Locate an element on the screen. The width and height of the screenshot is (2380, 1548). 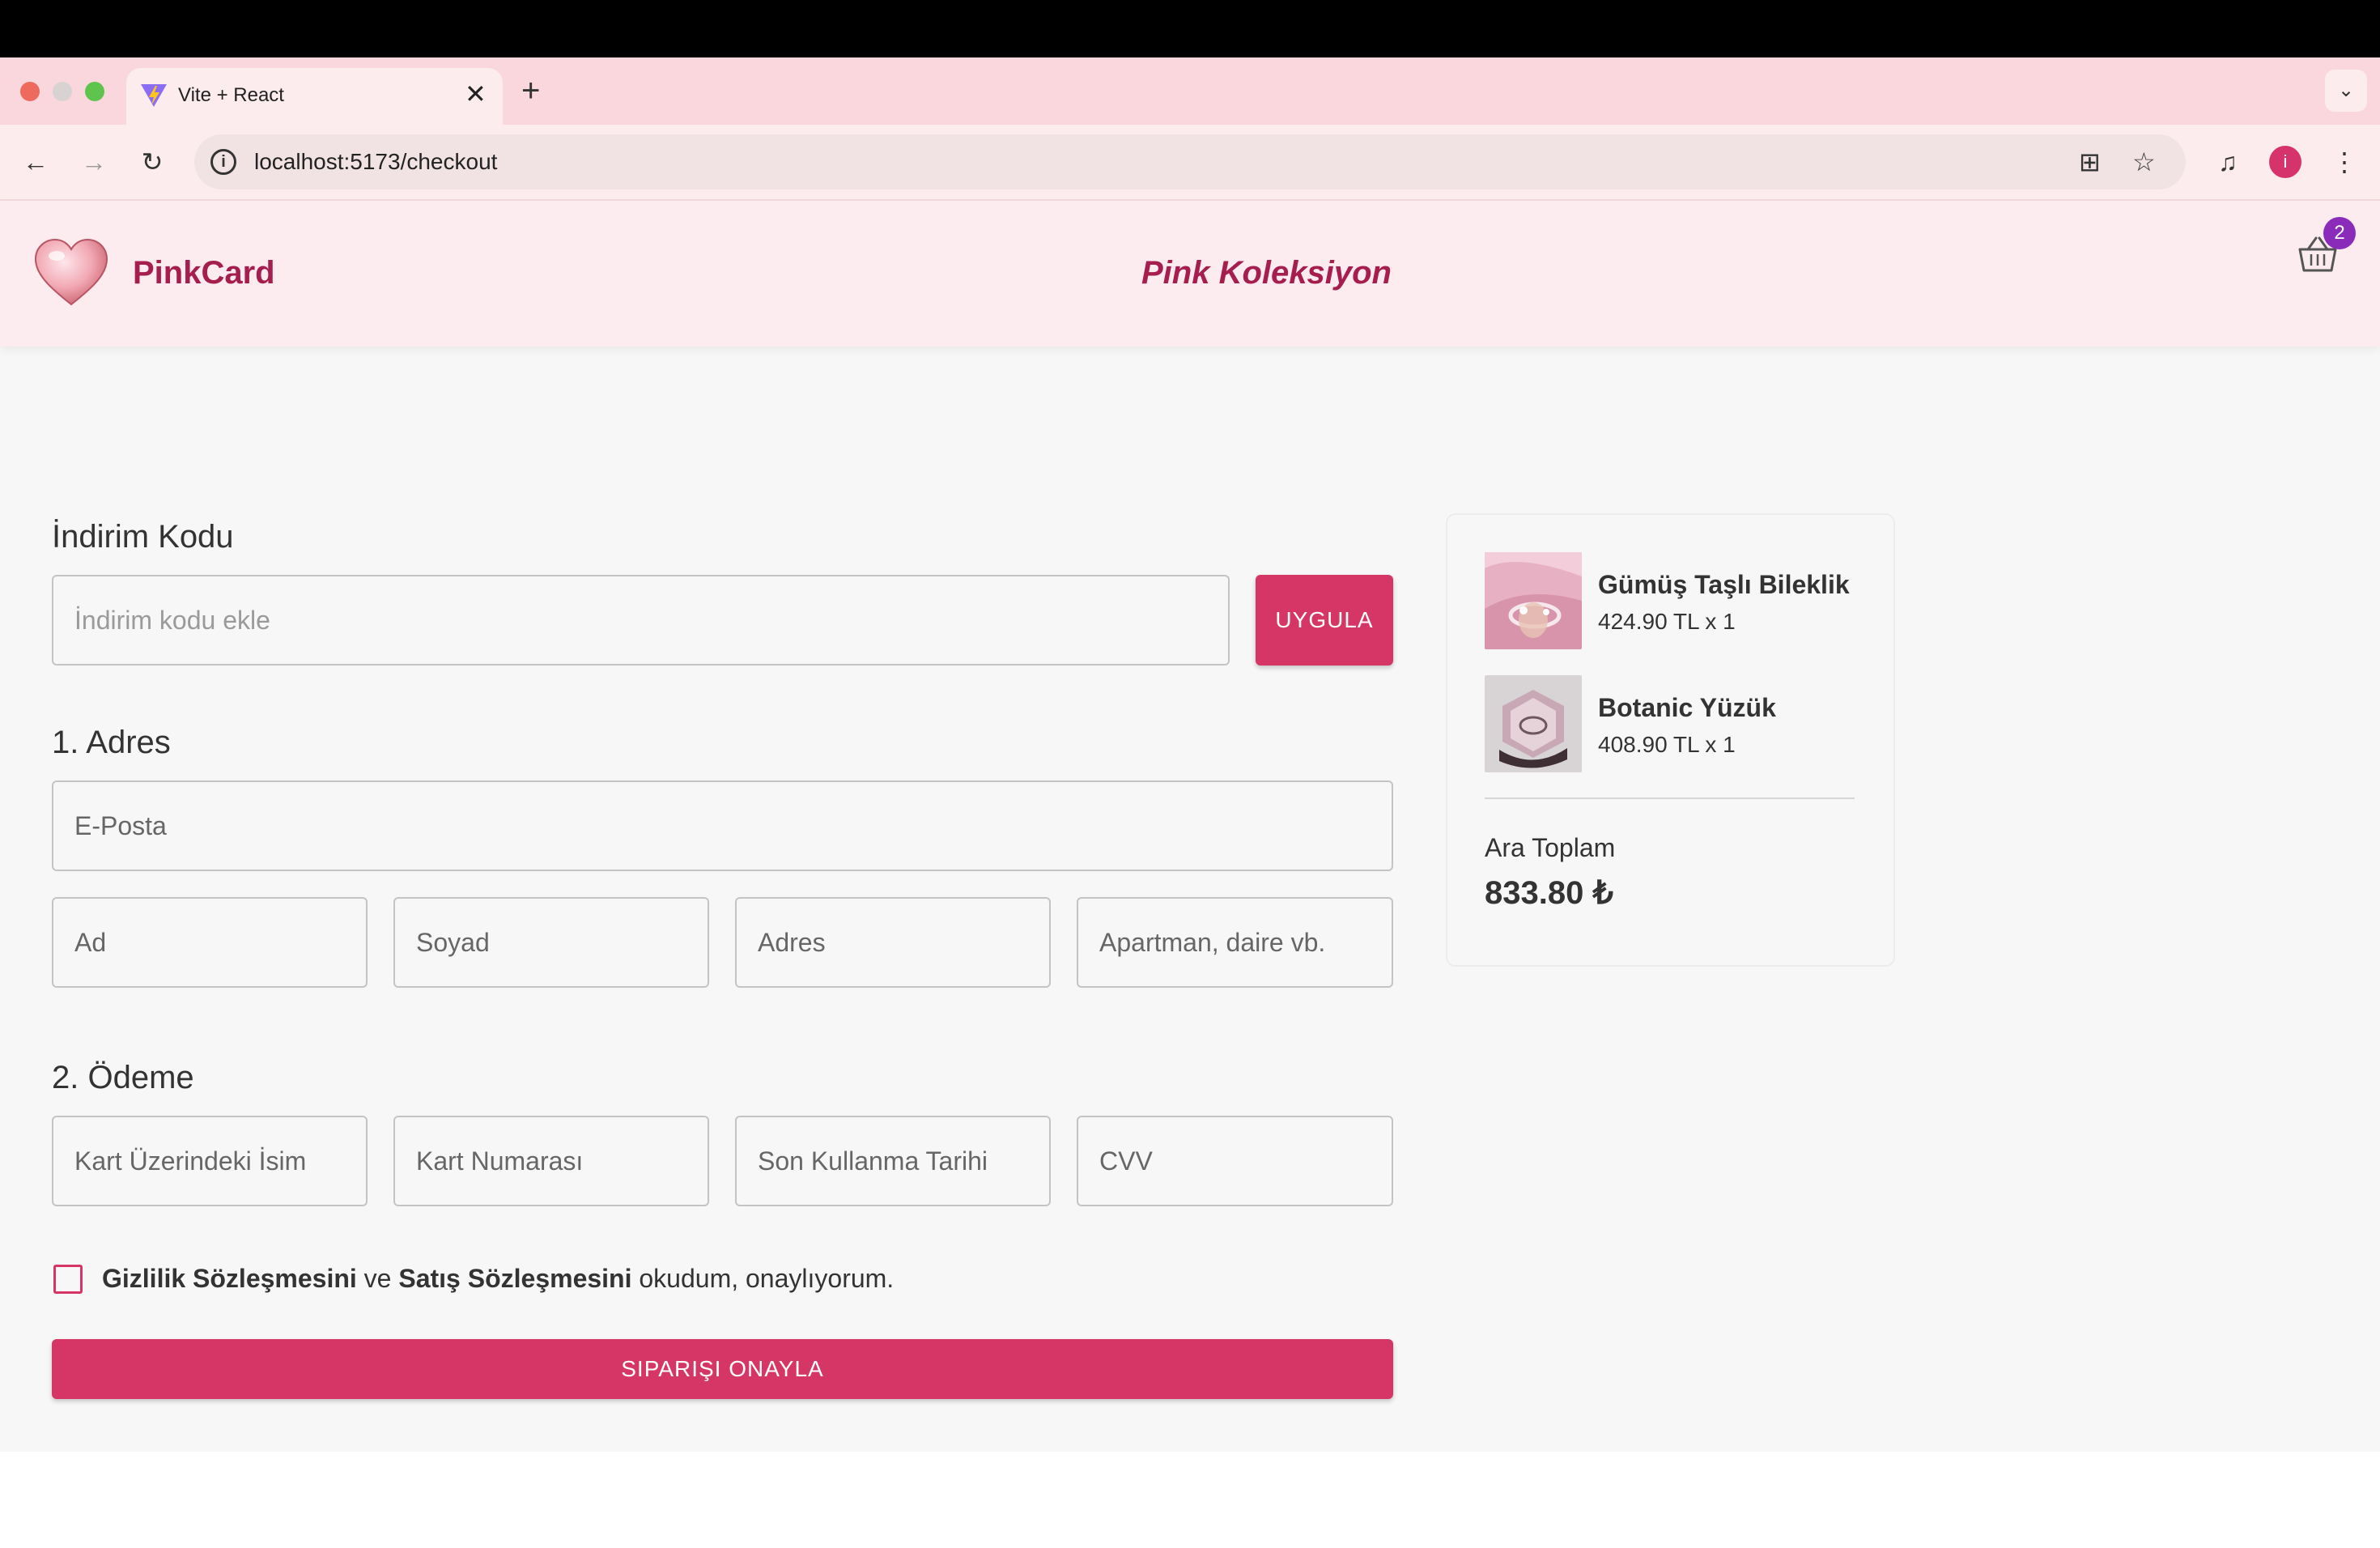
consent-rest-text: okudum, onaylıyorum. is located at coordinates (763, 1278).